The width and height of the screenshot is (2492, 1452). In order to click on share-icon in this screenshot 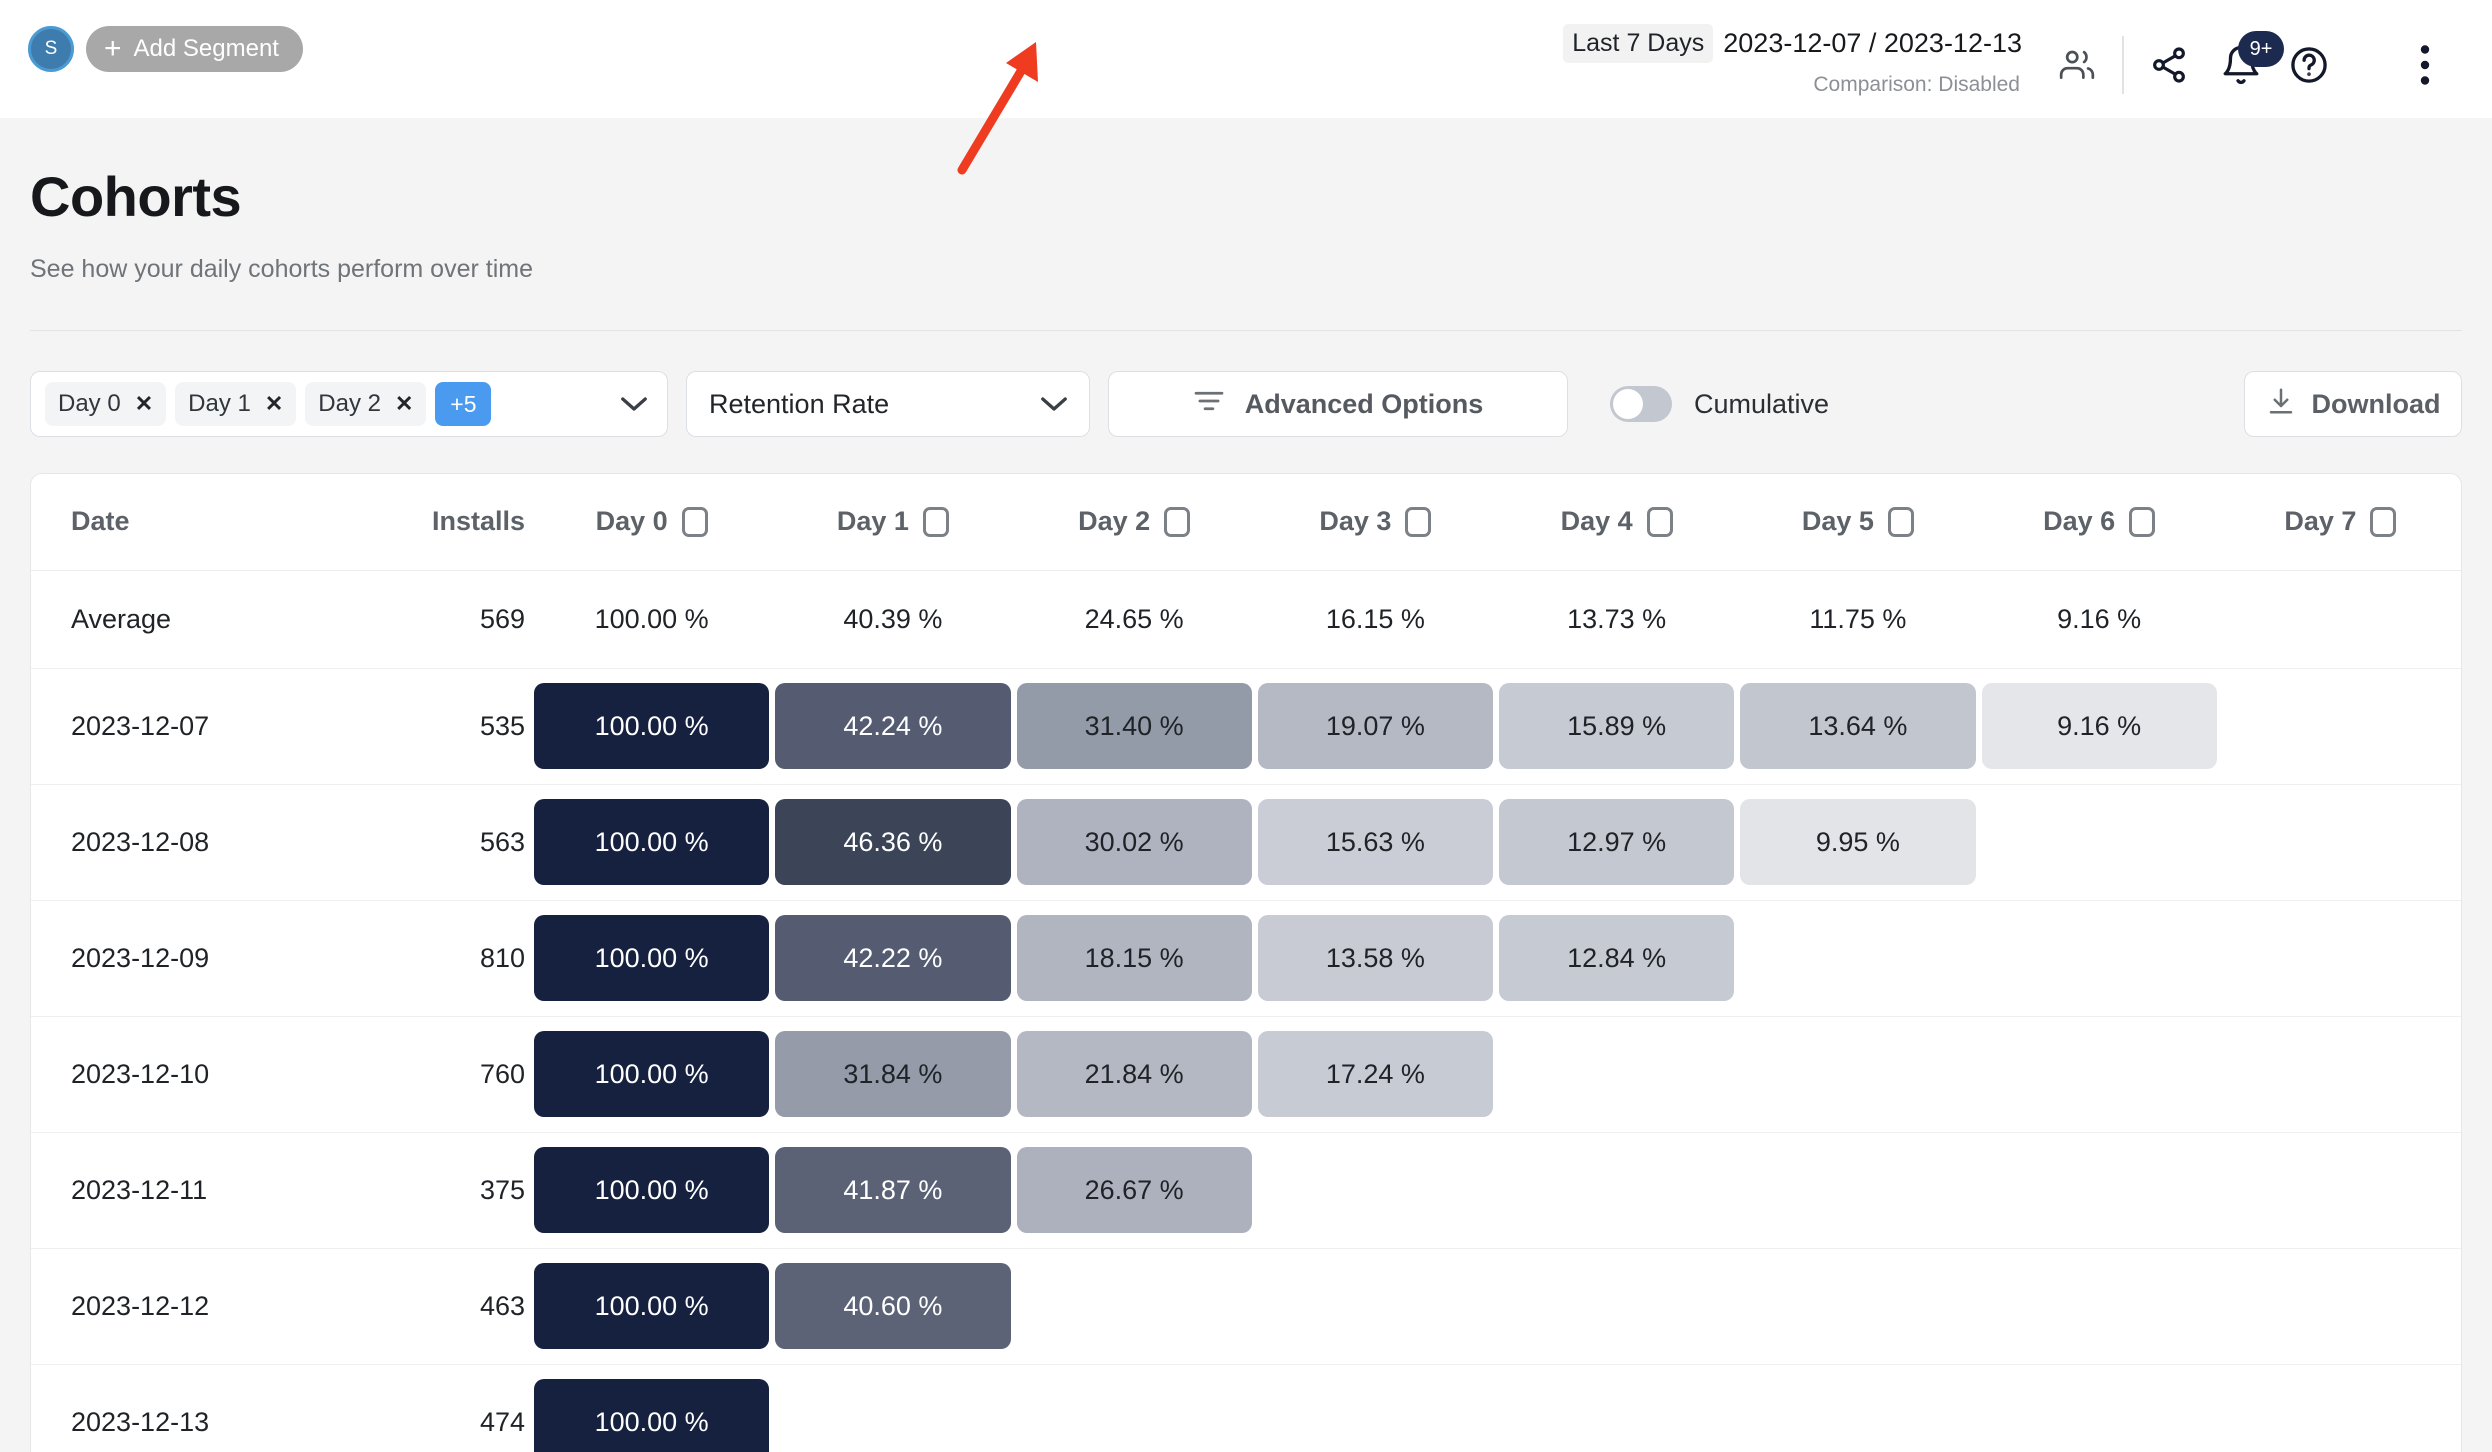, I will do `click(2169, 65)`.